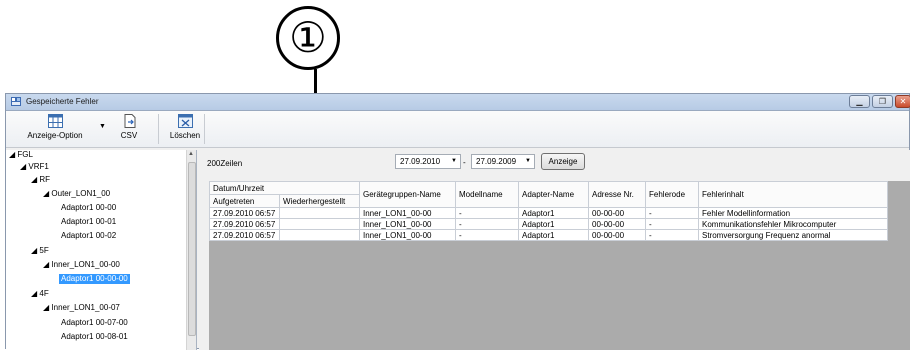 Image resolution: width=910 pixels, height=350 pixels. Describe the element at coordinates (793, 213) in the screenshot. I see `cell-error-content: Fehler Modellinformation` at that location.